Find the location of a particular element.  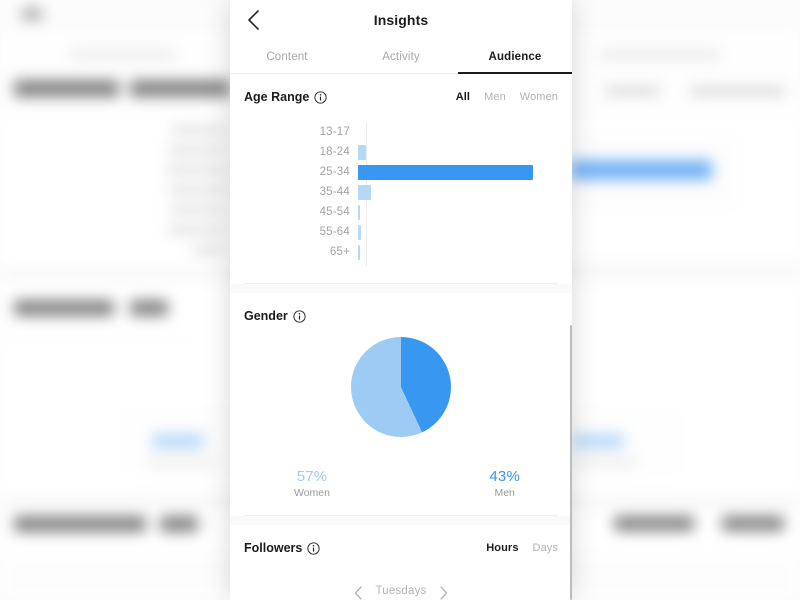

back-button is located at coordinates (253, 20).